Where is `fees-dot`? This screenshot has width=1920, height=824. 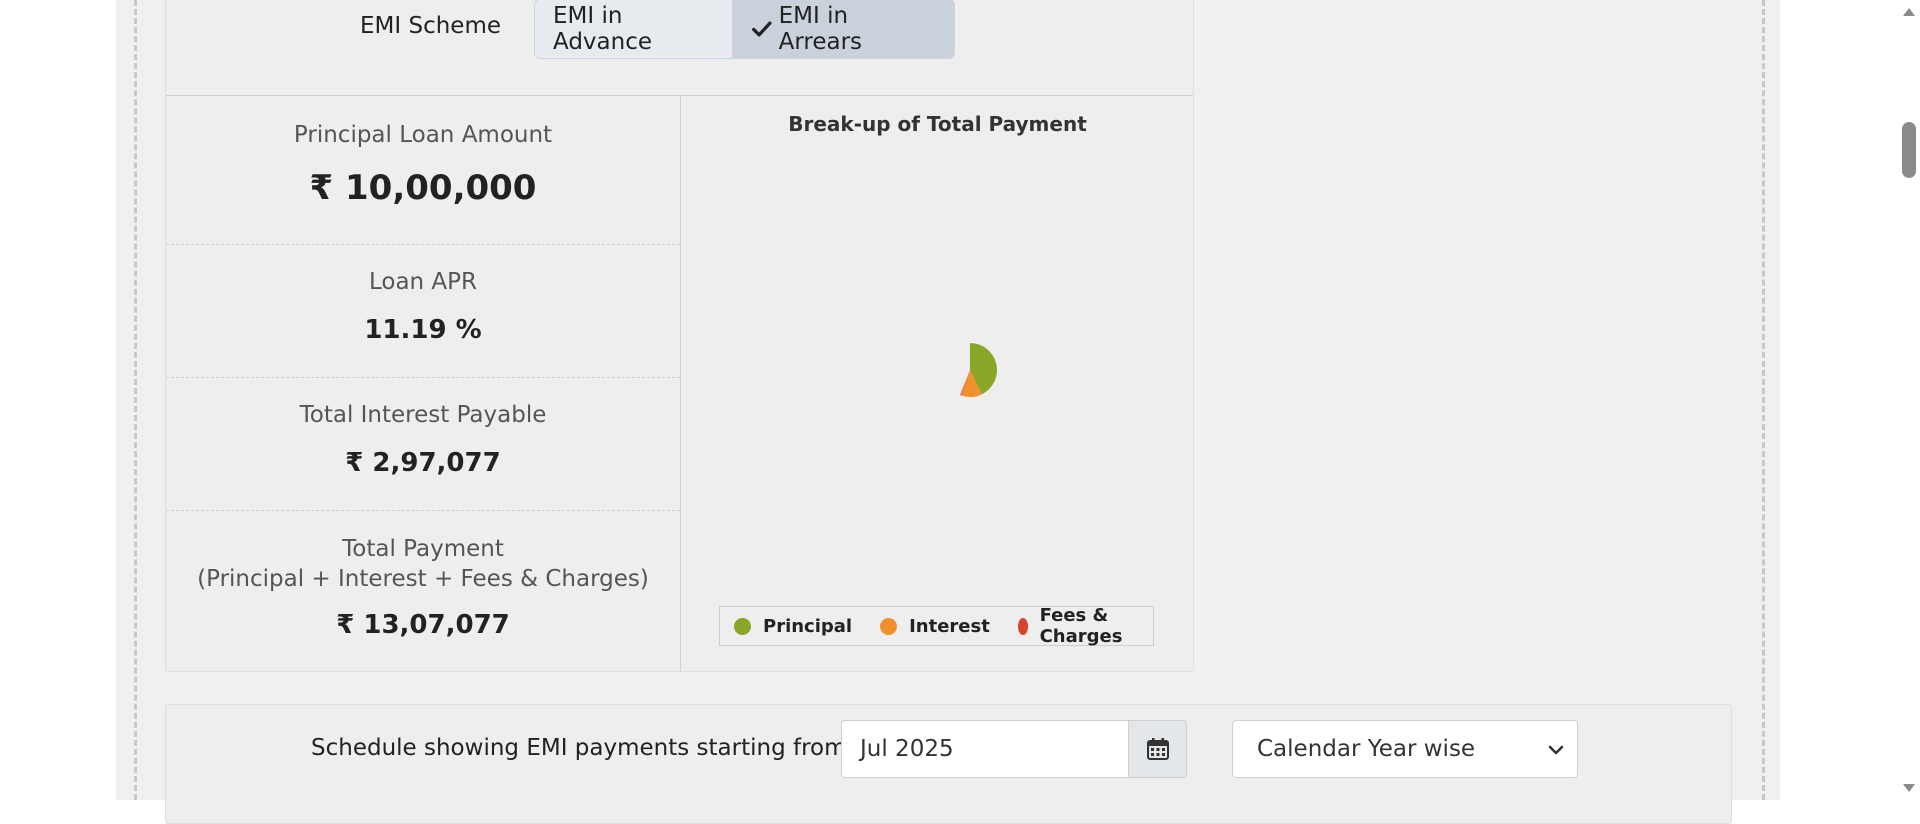
fees-dot is located at coordinates (1022, 626).